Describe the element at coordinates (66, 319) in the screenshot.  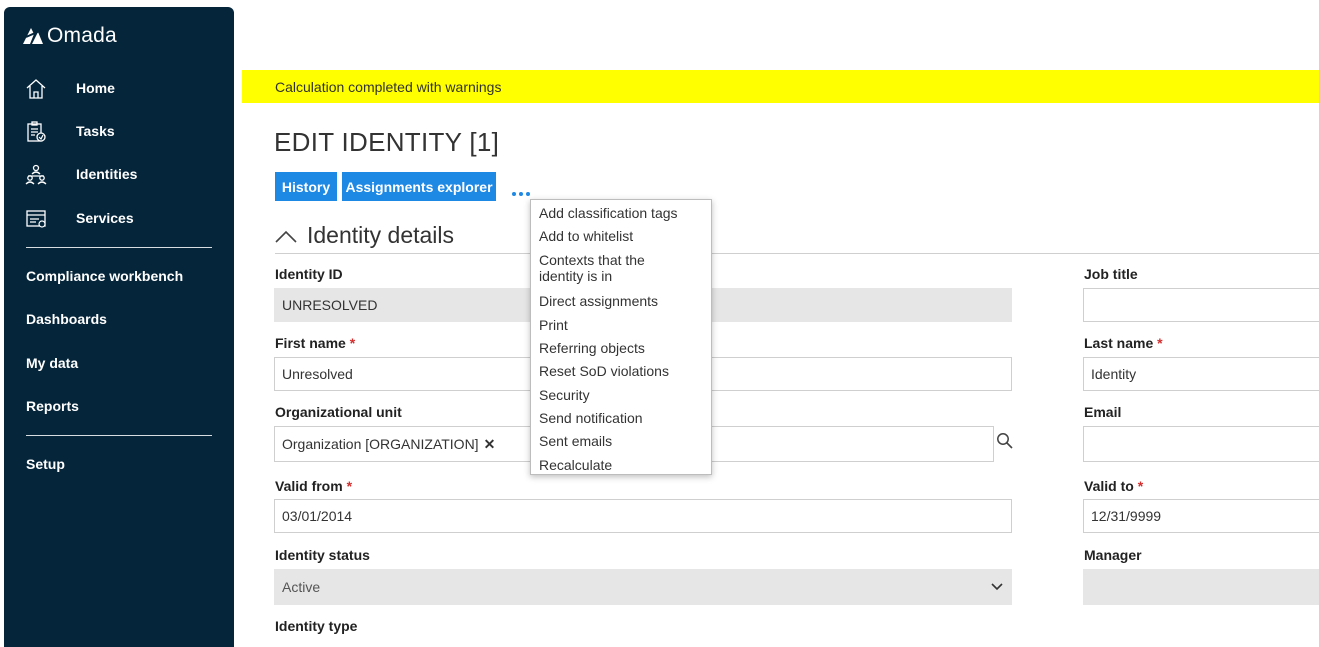
I see `sidebar-link-dashboards: Dashboards` at that location.